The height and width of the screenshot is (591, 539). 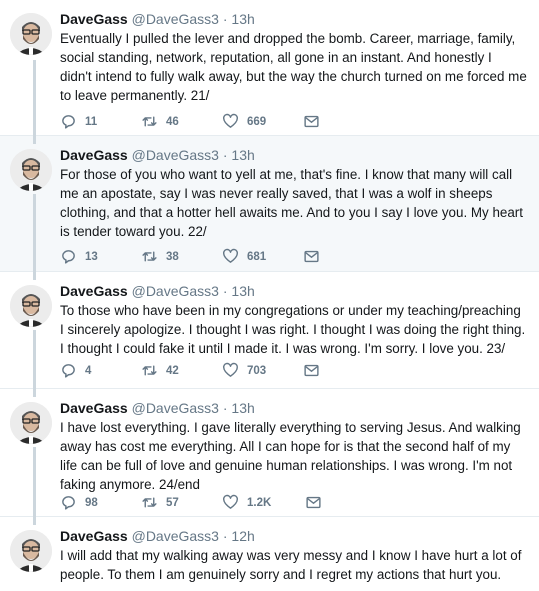 What do you see at coordinates (259, 502) in the screenshot?
I see `like-count: 1.2K` at bounding box center [259, 502].